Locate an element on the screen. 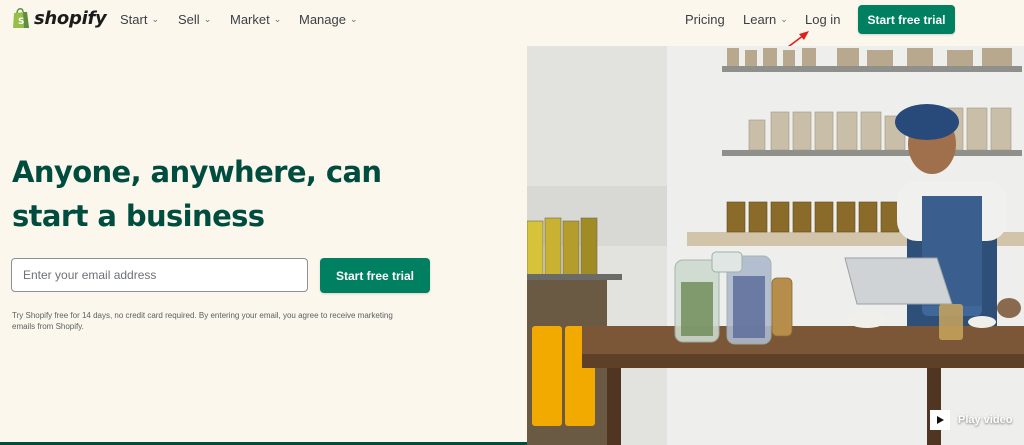  nav-learn: Learn ⌄ is located at coordinates (765, 19).